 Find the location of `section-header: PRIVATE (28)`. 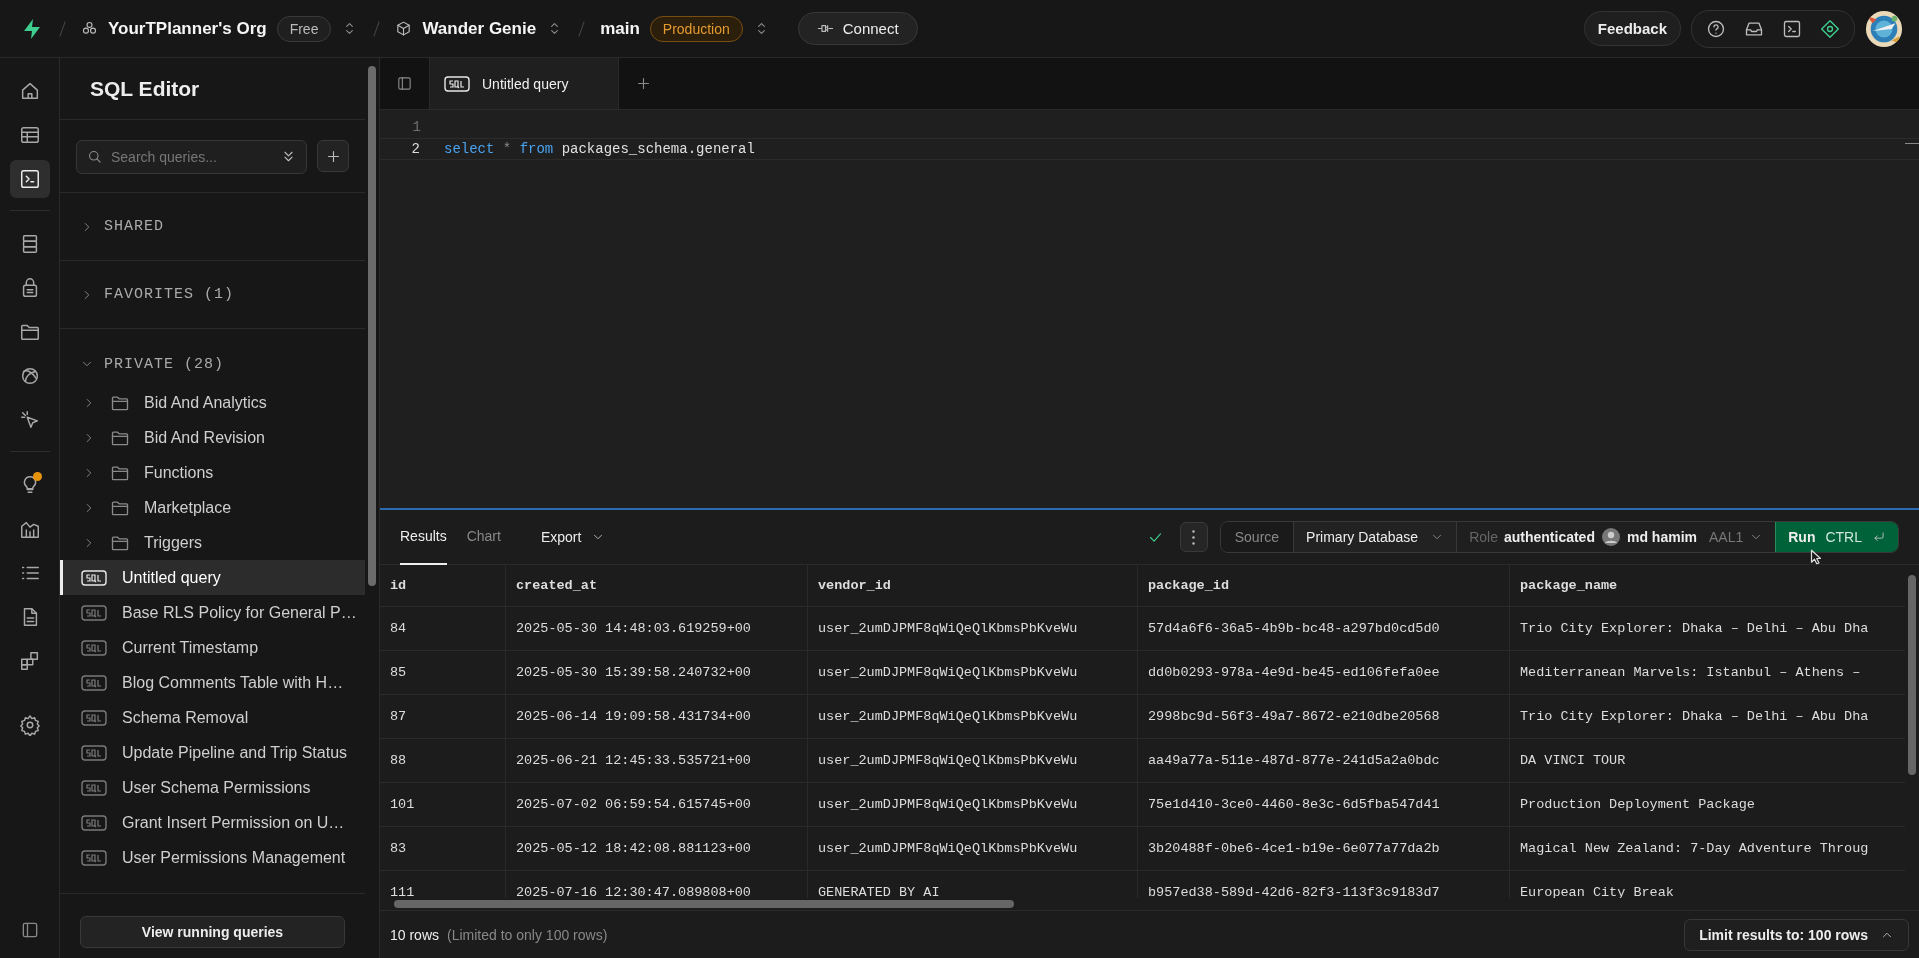

section-header: PRIVATE (28) is located at coordinates (212, 357).